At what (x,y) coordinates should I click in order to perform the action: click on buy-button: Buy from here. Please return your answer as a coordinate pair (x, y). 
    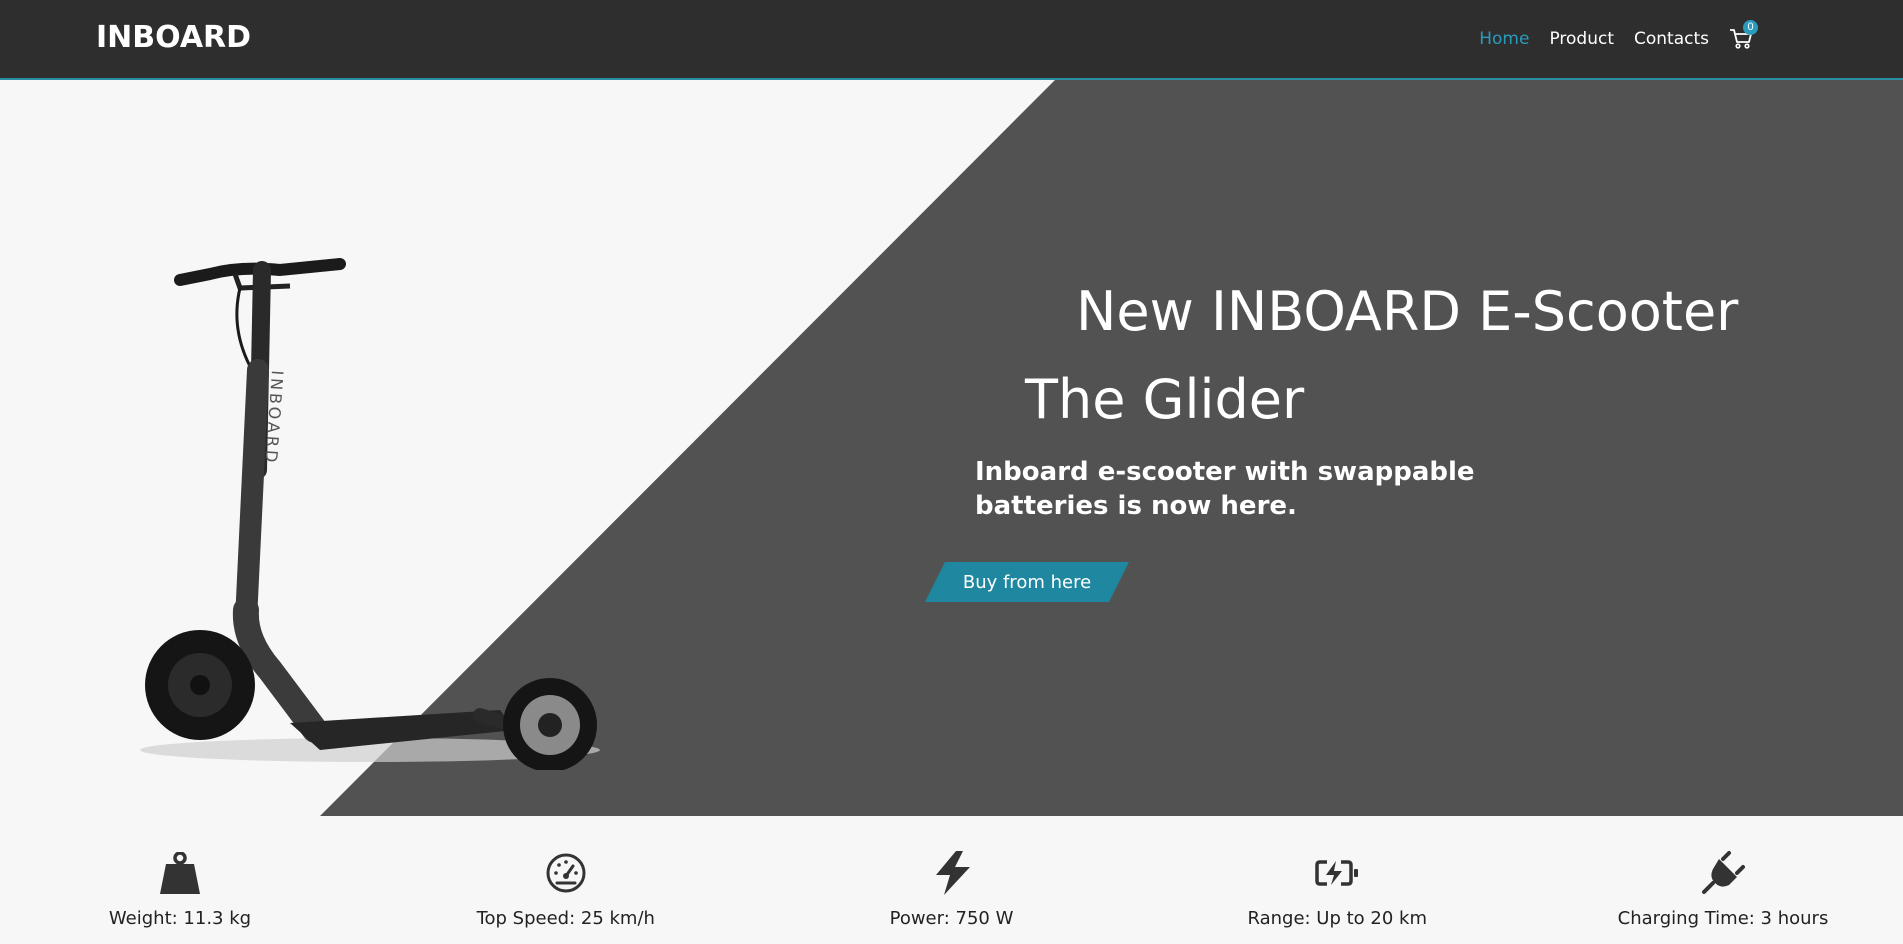
    Looking at the image, I should click on (1027, 582).